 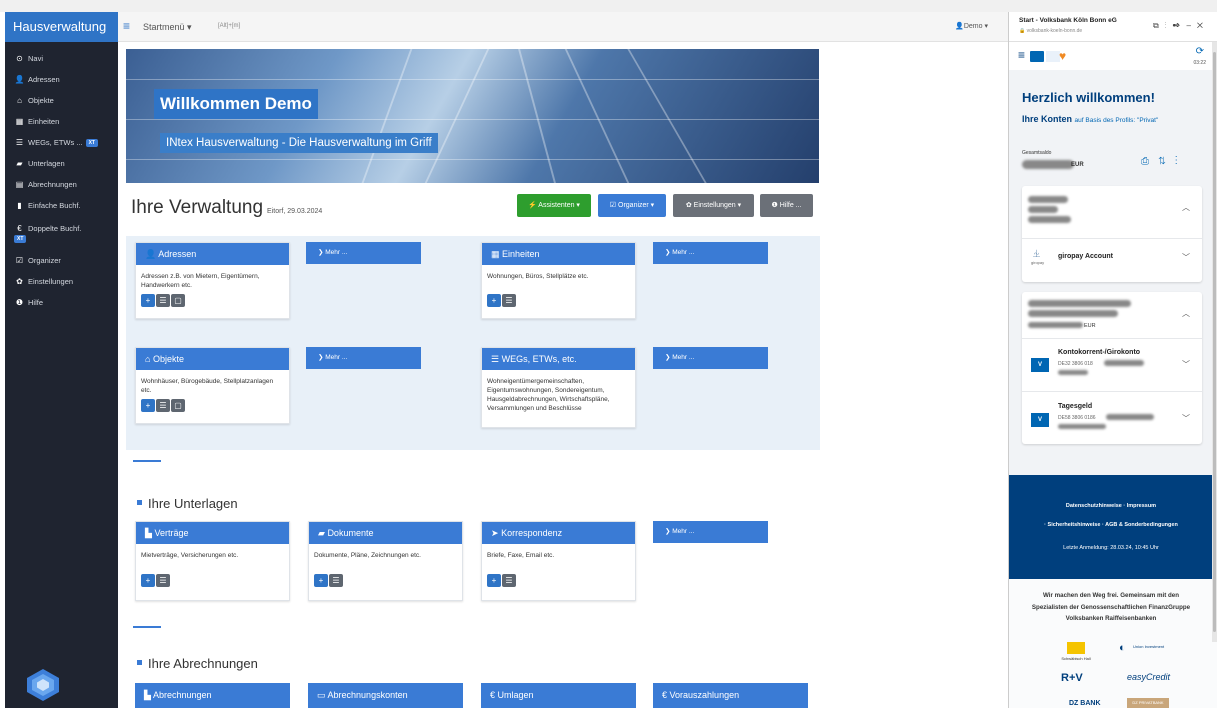 What do you see at coordinates (43, 685) in the screenshot?
I see `app-logo-icon` at bounding box center [43, 685].